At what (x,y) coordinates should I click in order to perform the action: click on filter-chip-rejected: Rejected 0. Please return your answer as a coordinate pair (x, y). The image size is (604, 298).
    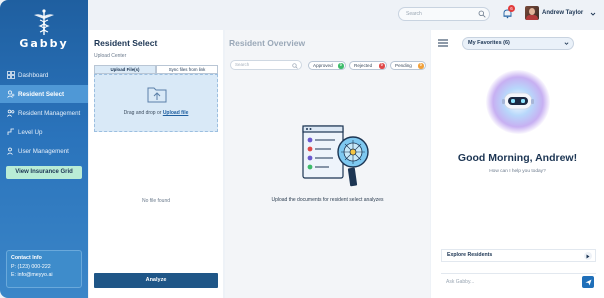
    Looking at the image, I should click on (368, 65).